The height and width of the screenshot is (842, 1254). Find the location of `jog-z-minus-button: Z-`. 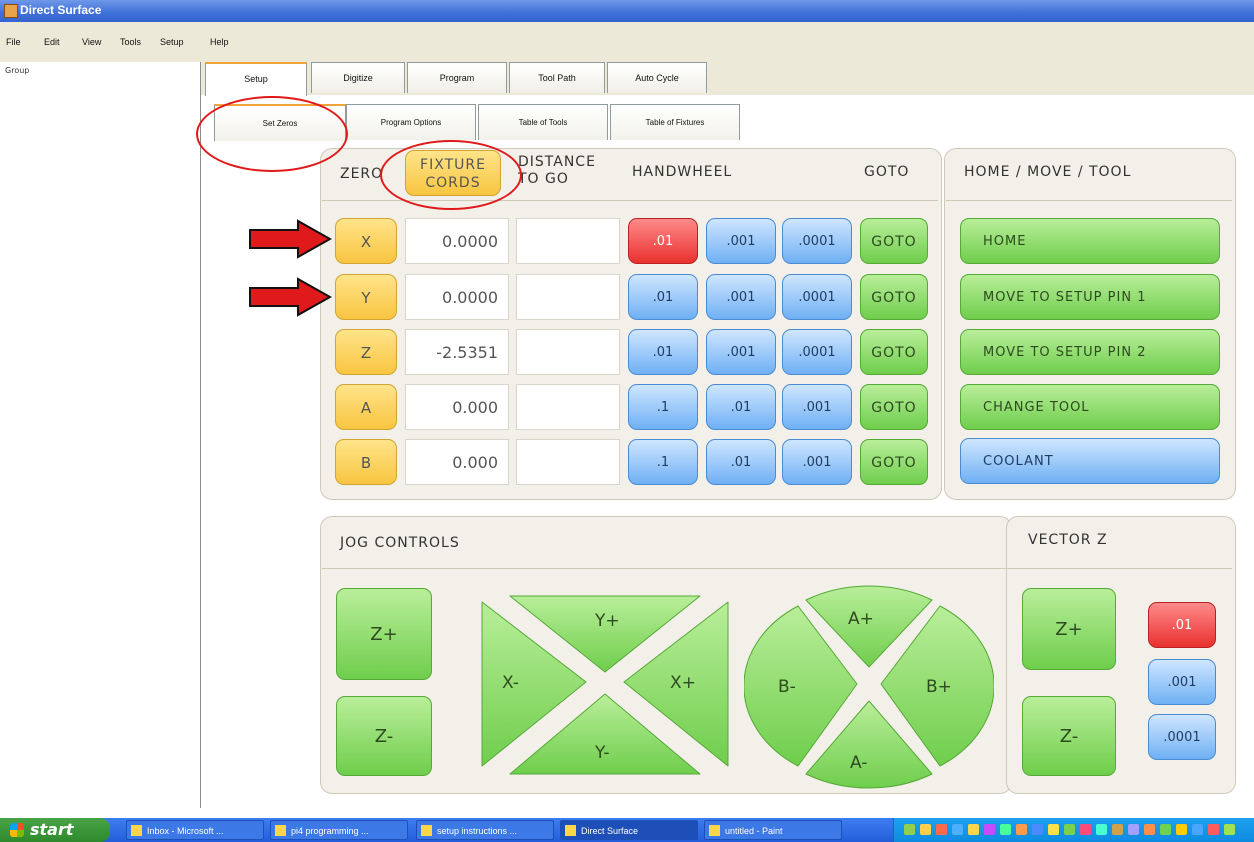

jog-z-minus-button: Z- is located at coordinates (384, 736).